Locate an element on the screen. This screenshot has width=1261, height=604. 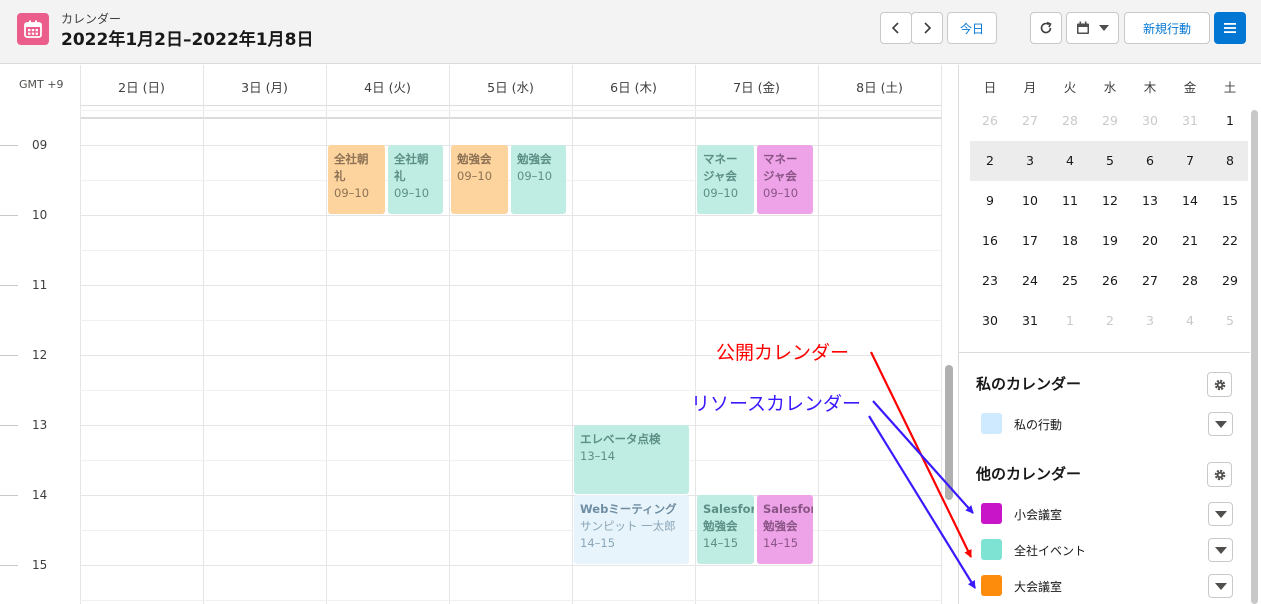
weekday-label: 日 is located at coordinates (990, 87).